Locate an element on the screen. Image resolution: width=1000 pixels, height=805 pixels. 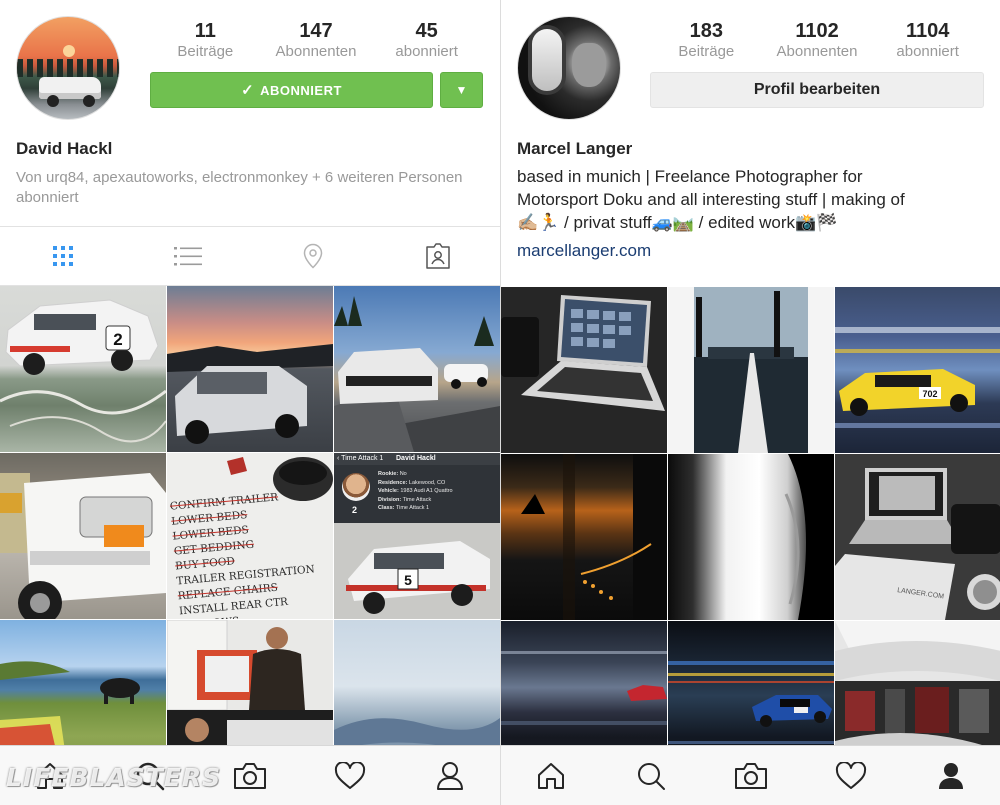
car-number: 702 is located at coordinates (929, 394).